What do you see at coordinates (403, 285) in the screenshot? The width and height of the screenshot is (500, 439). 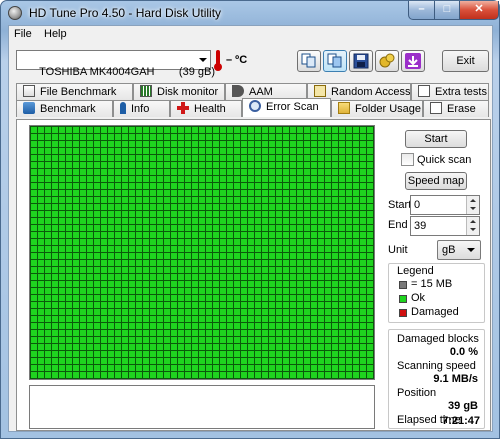 I see `legend-block-swatch` at bounding box center [403, 285].